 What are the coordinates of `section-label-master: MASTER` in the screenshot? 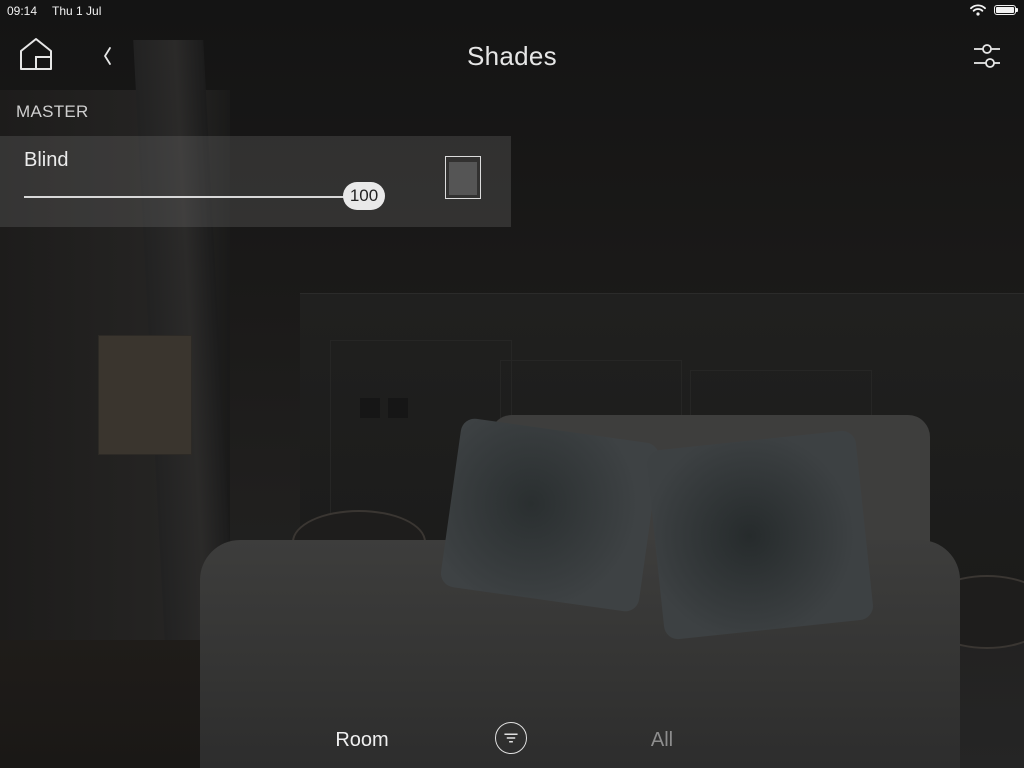 It's located at (52, 111).